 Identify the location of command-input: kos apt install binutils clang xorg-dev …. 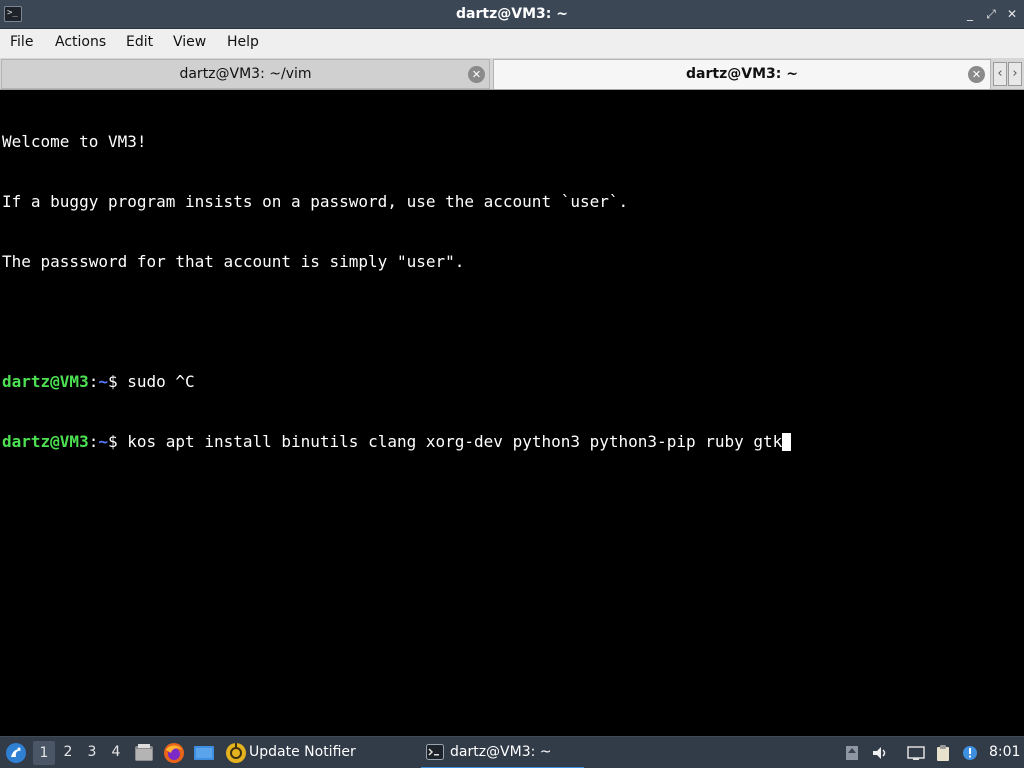
(454, 441).